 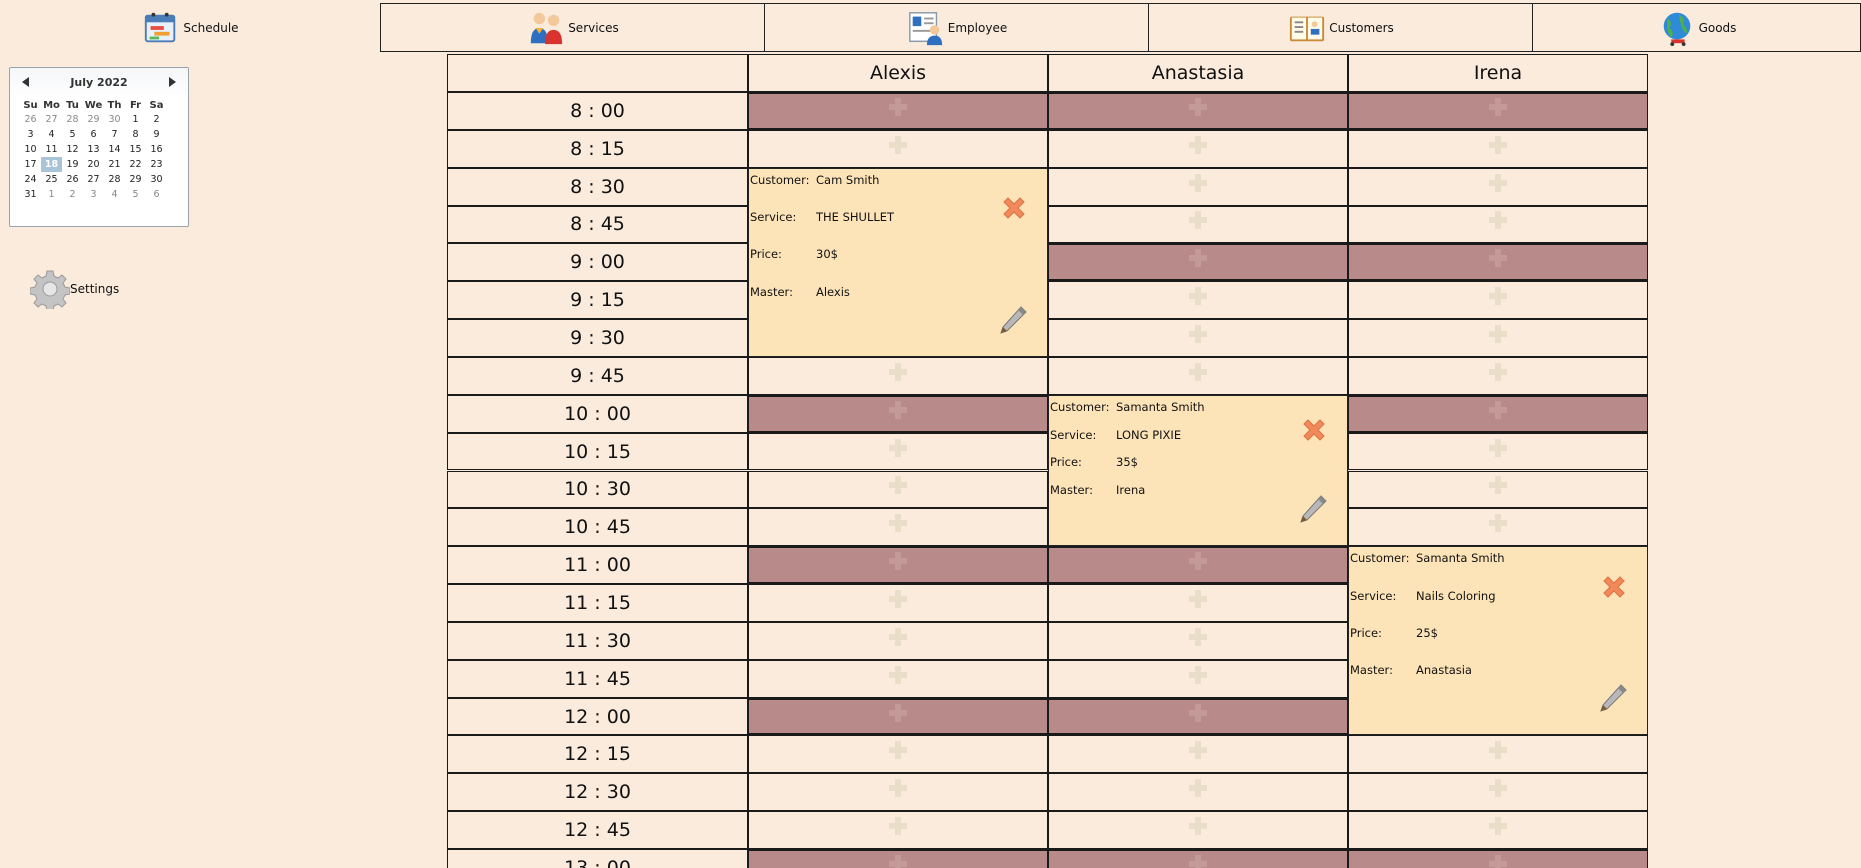 I want to click on calendar-day: 30, so click(x=114, y=119).